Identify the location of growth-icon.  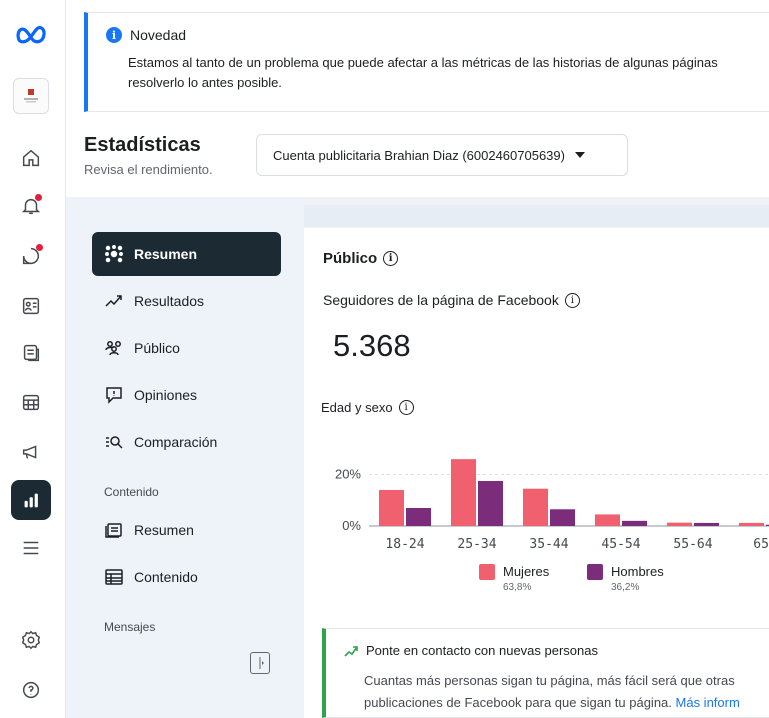
(351, 651).